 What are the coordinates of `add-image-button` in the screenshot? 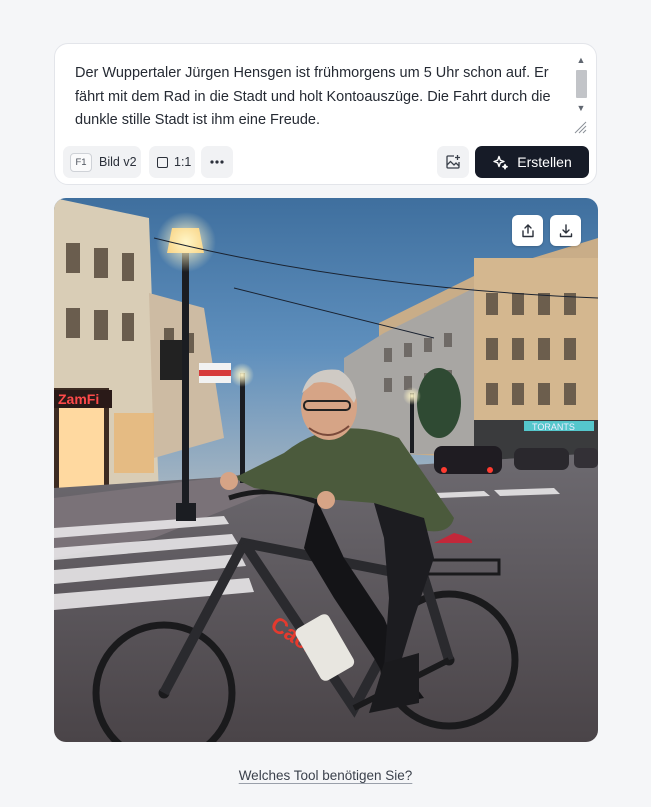 It's located at (453, 162).